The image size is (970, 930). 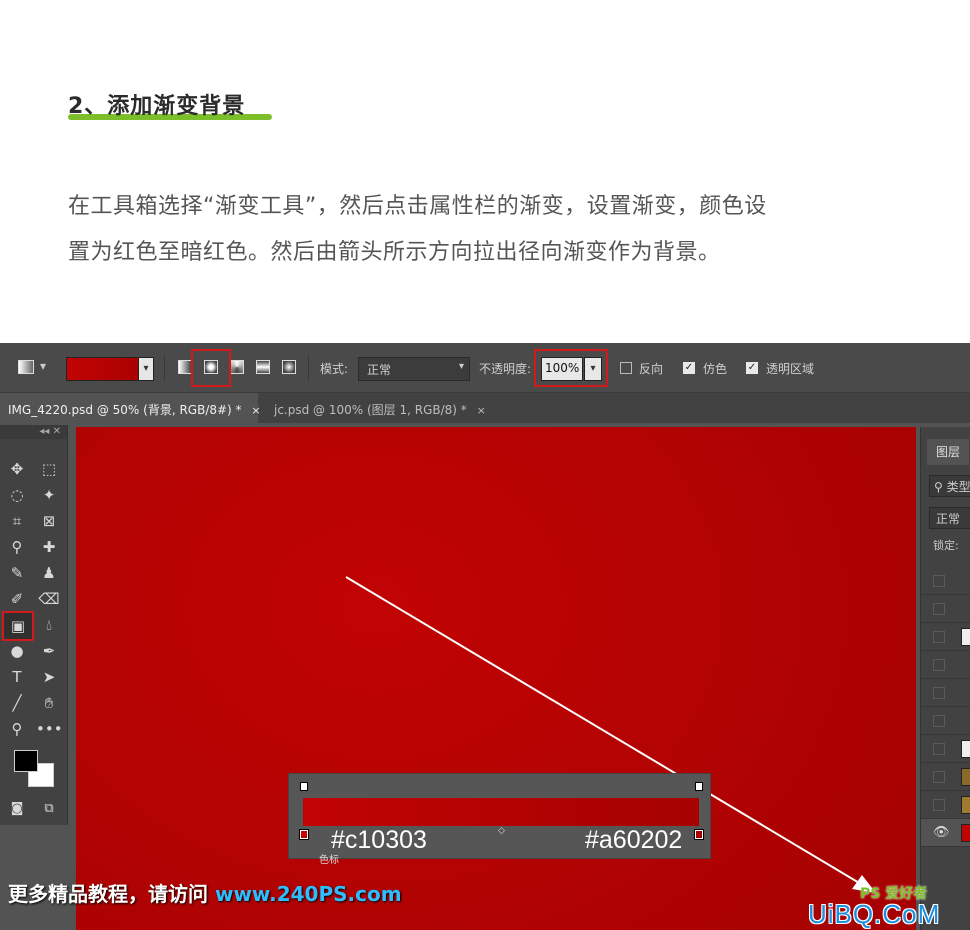 What do you see at coordinates (571, 368) in the screenshot?
I see `opacity-highlight-box` at bounding box center [571, 368].